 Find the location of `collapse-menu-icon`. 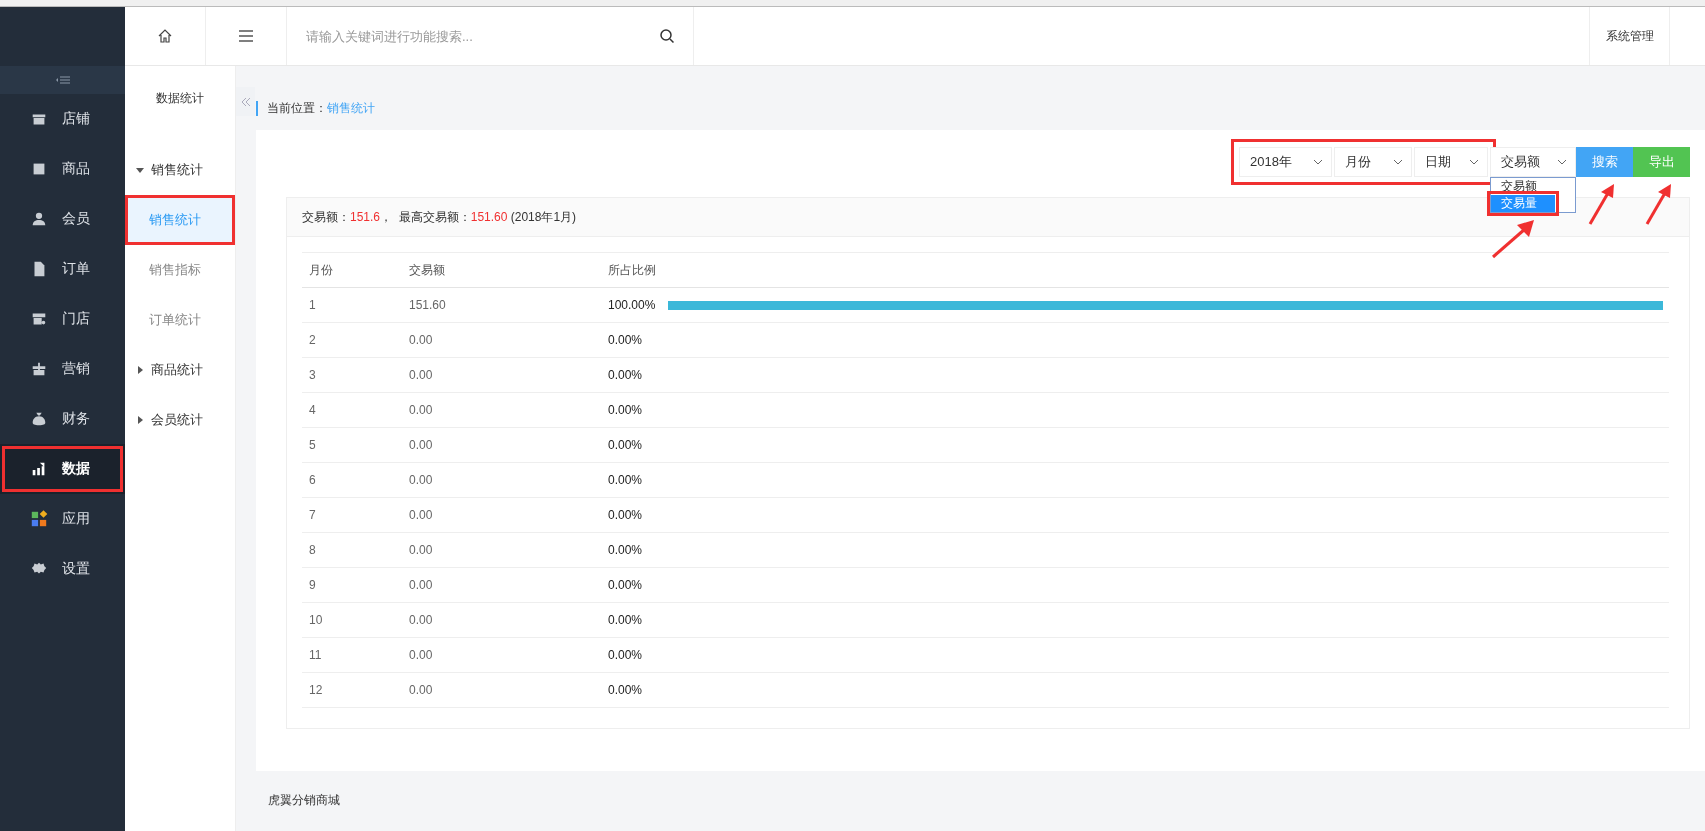

collapse-menu-icon is located at coordinates (62, 80).